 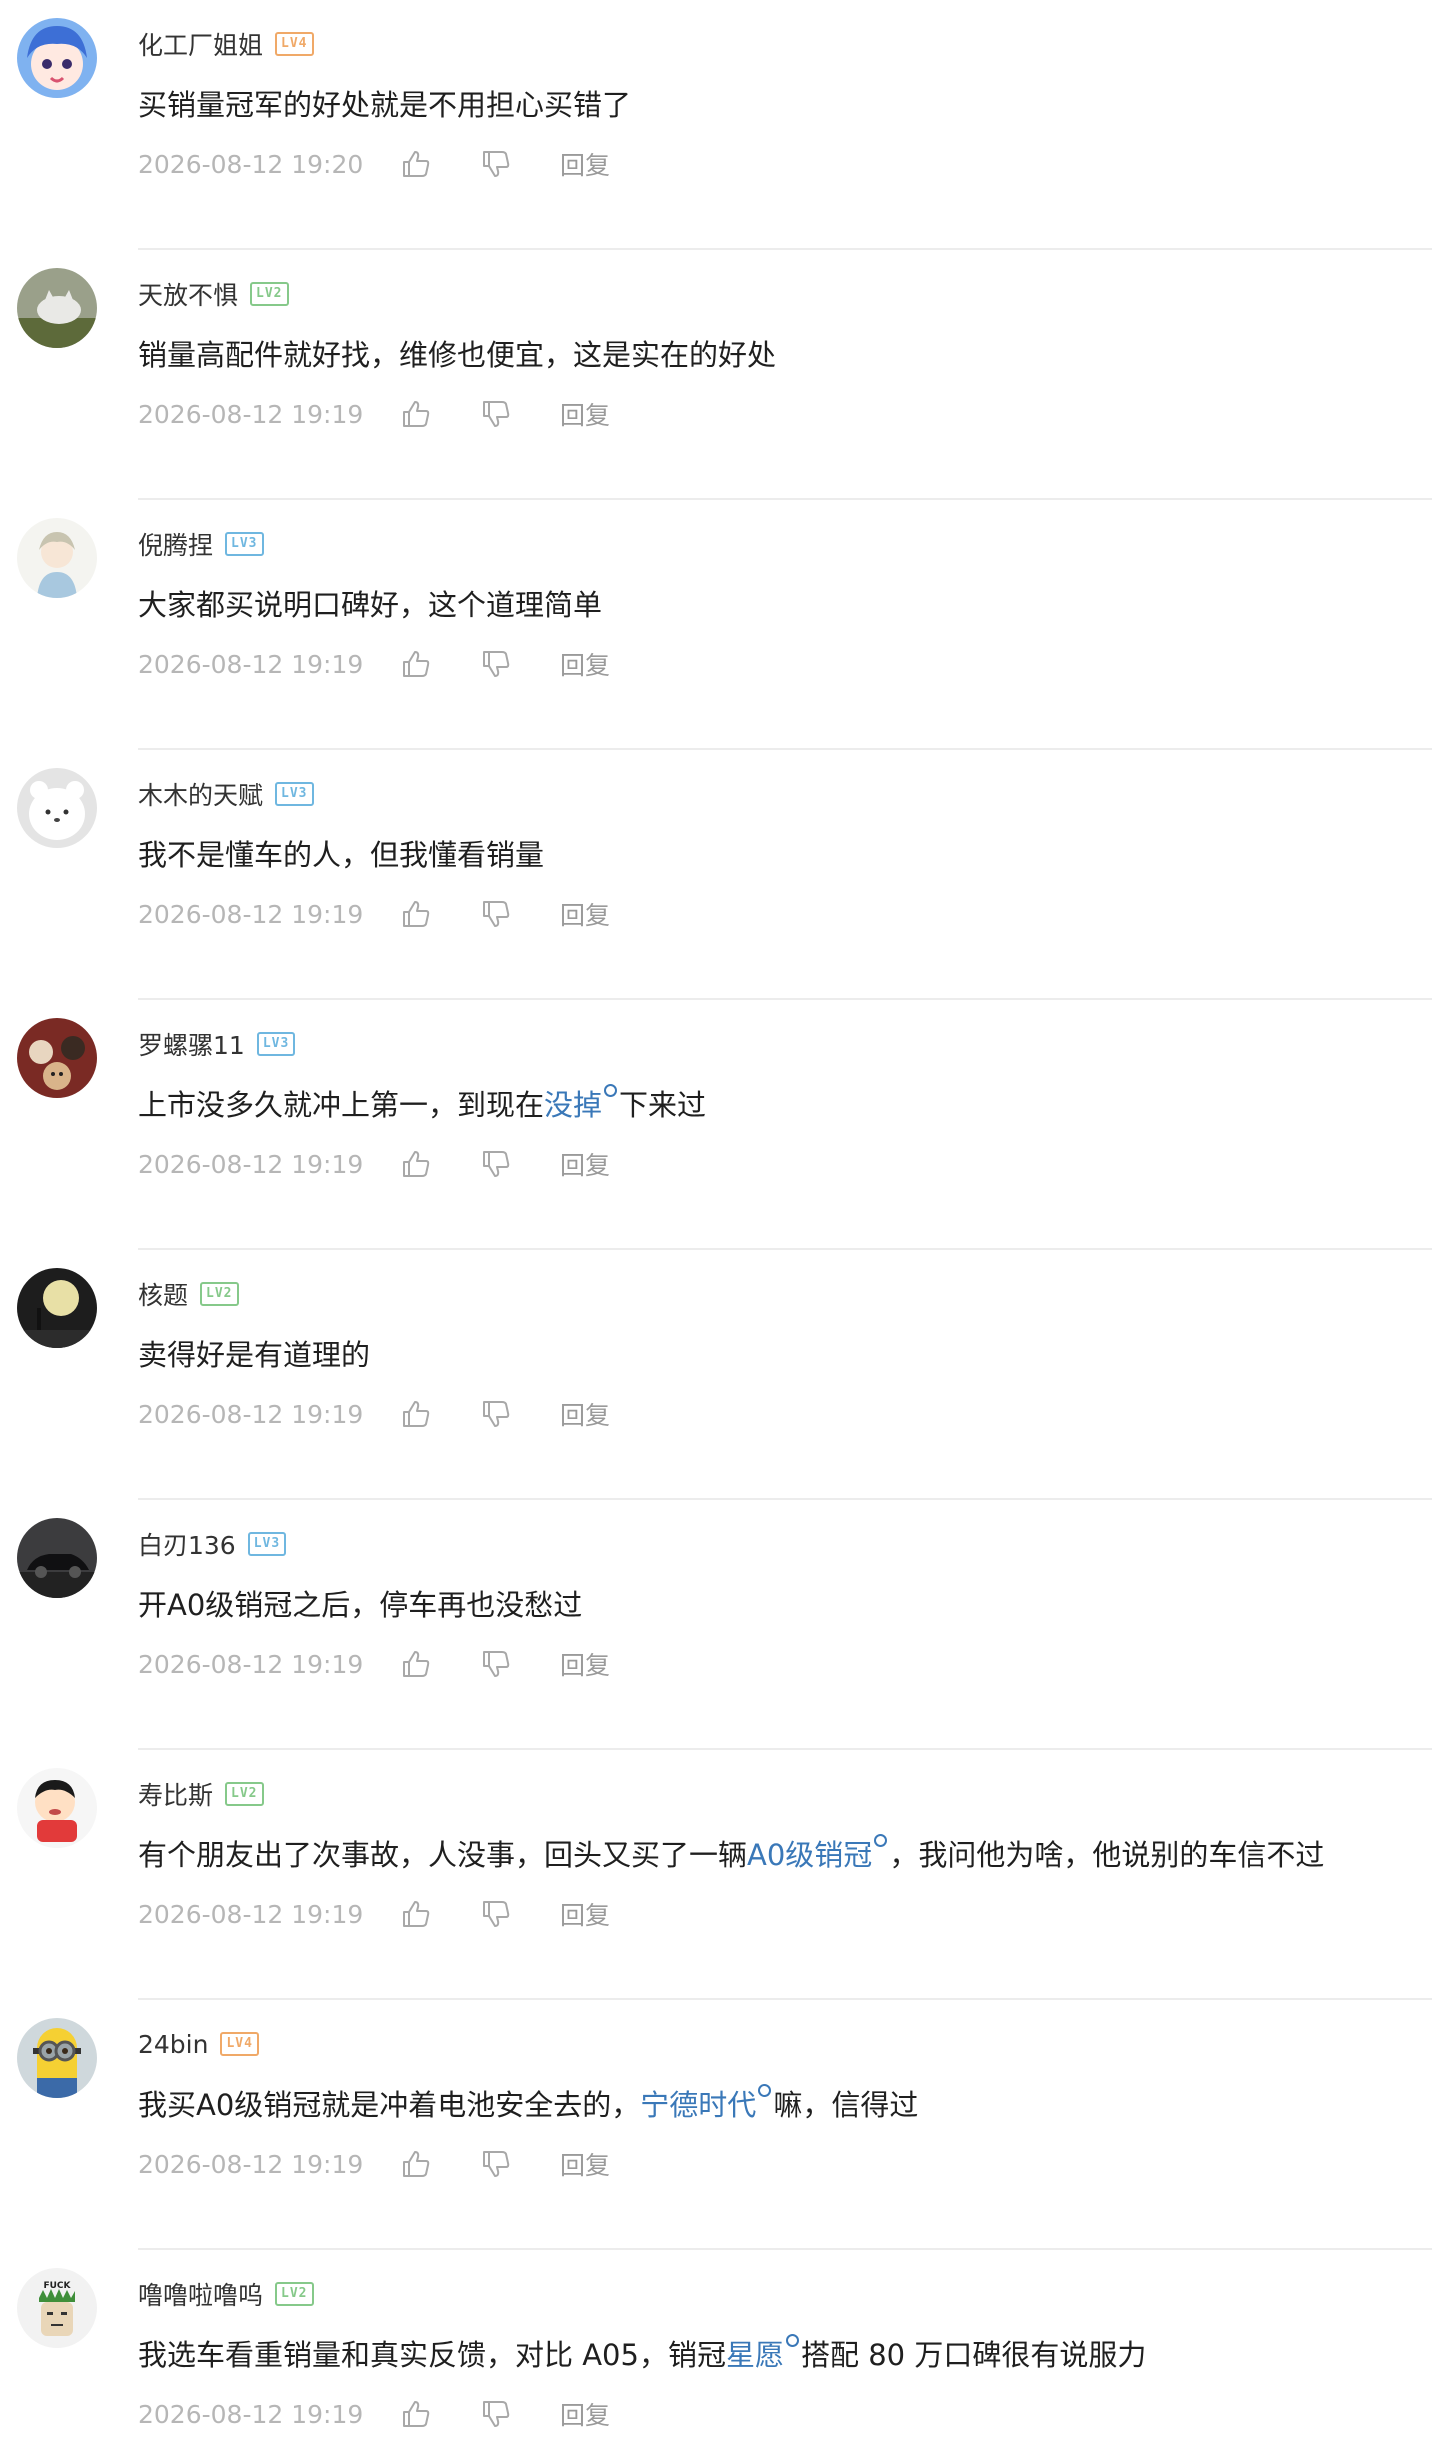 I want to click on username: 噜噜啦噜呜, so click(x=200, y=2294).